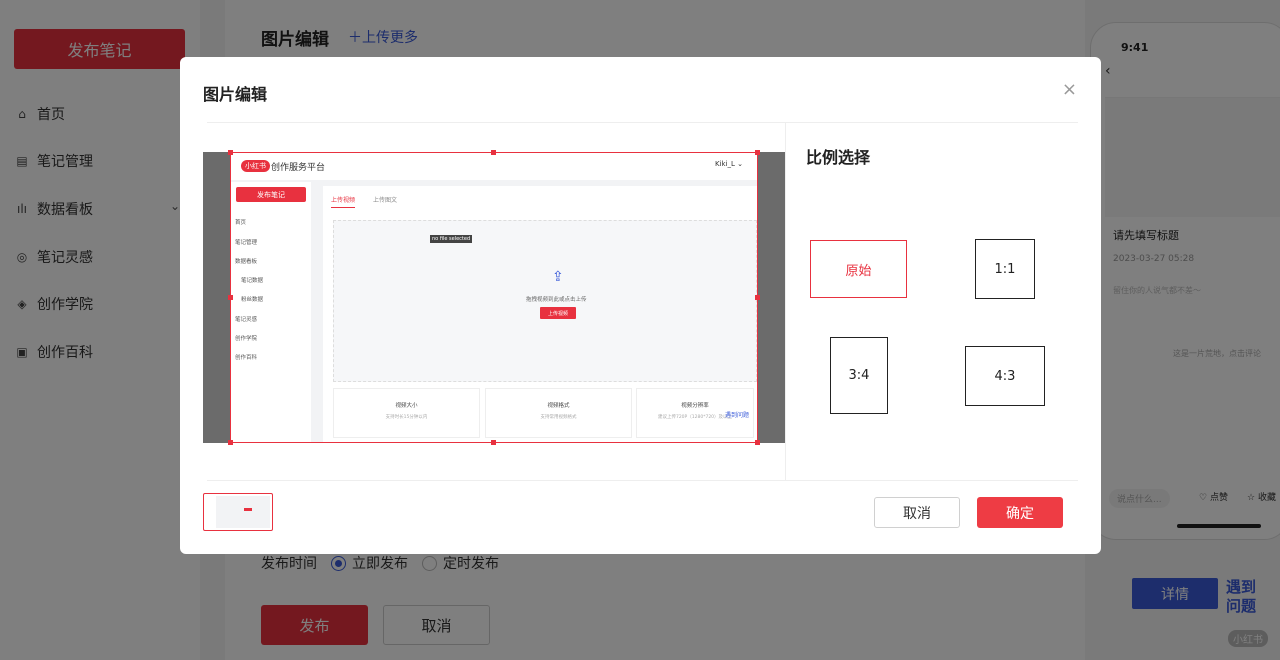 Image resolution: width=1280 pixels, height=660 pixels. I want to click on modal-cancel-button: 取消, so click(917, 512).